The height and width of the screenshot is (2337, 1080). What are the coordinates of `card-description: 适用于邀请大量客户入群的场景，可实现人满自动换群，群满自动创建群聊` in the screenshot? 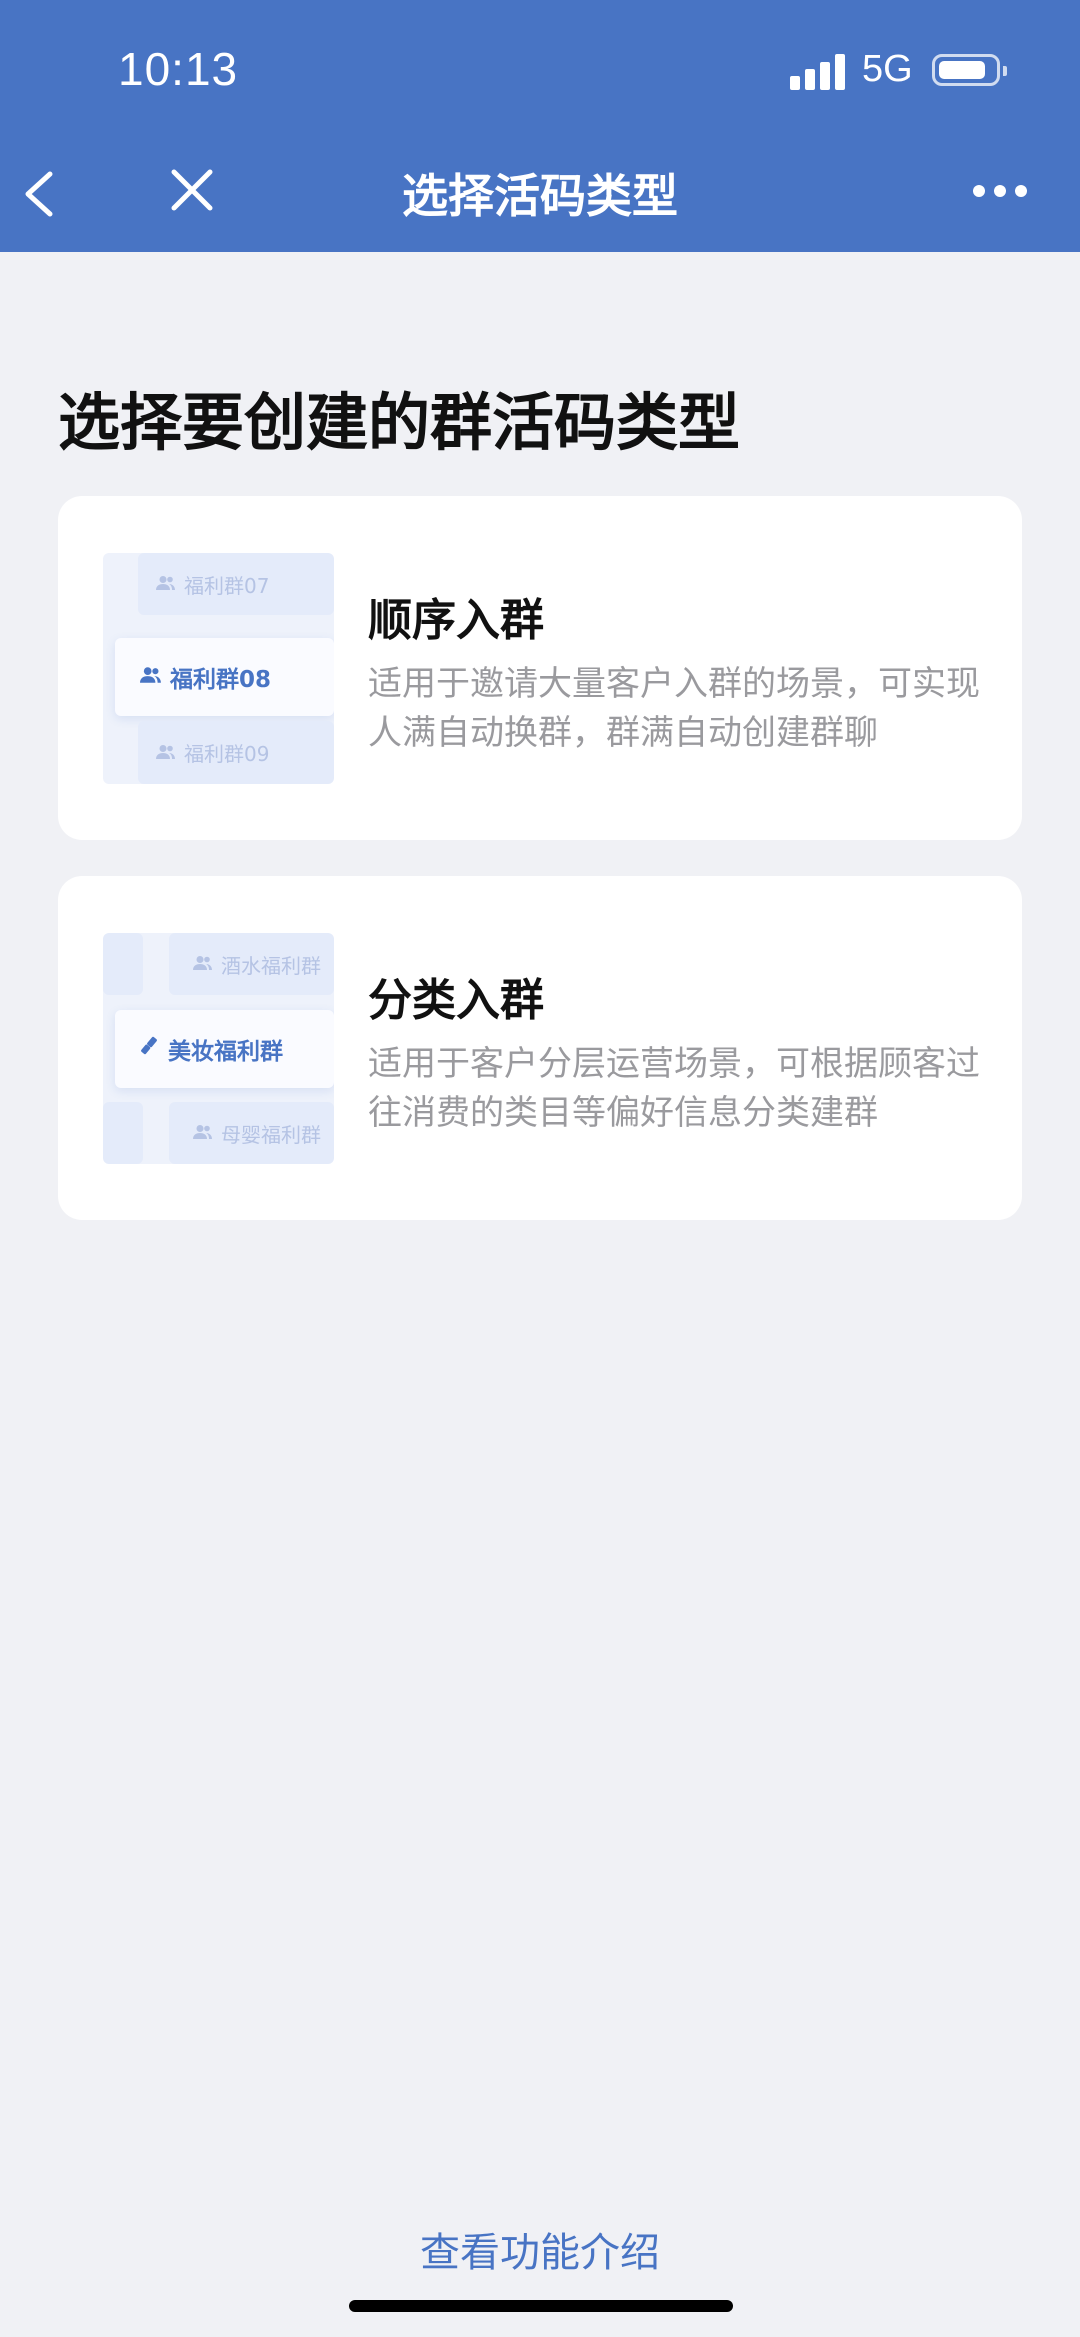 It's located at (674, 708).